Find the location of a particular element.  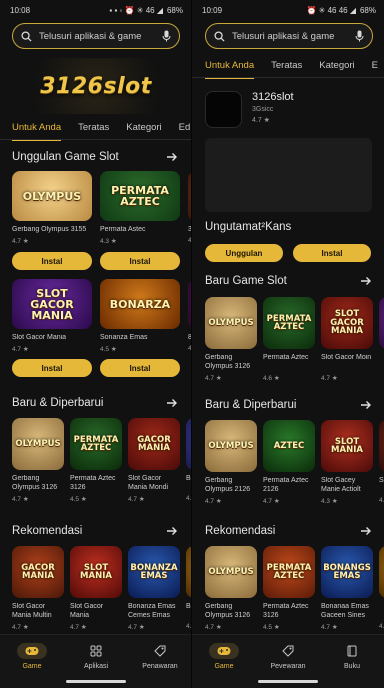

nav-books: Buku is located at coordinates (352, 656).